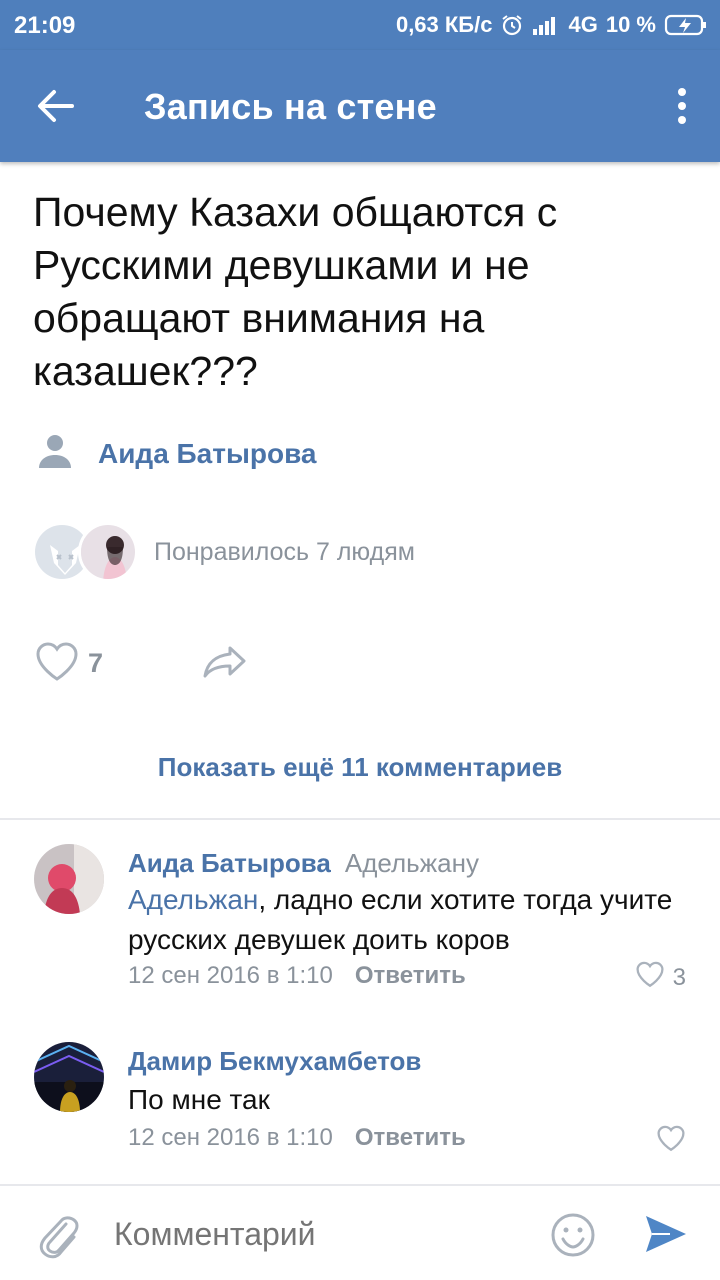  I want to click on battery-percent: 10 %, so click(630, 24).